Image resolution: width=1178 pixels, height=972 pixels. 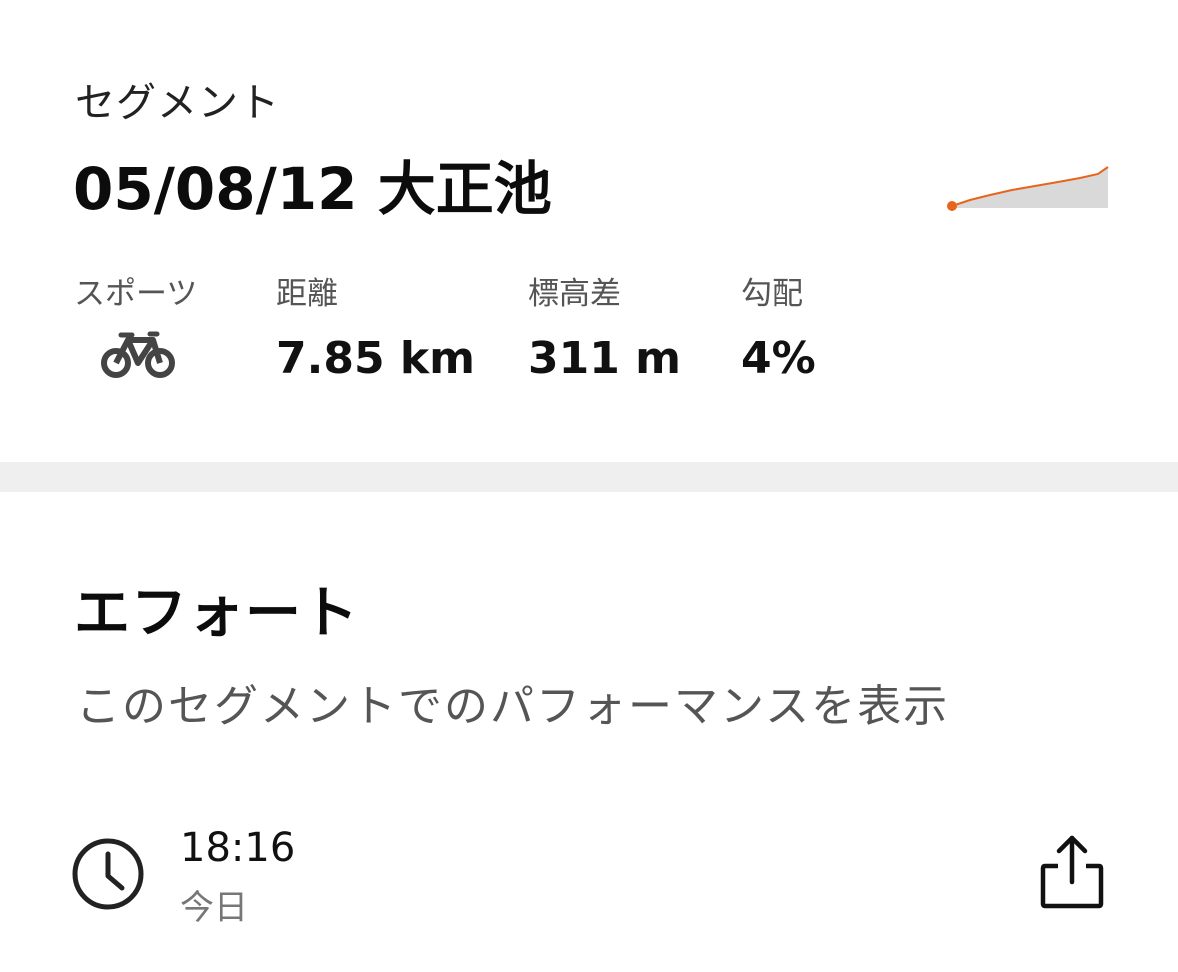 What do you see at coordinates (138, 354) in the screenshot?
I see `bicycle-icon` at bounding box center [138, 354].